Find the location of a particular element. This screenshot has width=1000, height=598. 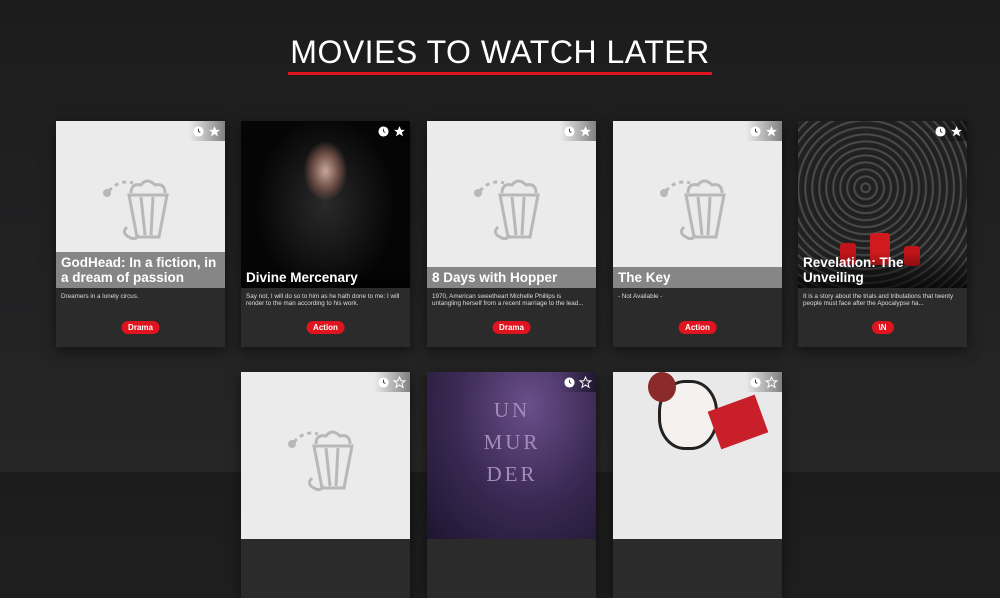

movie-card: UN MUR DER is located at coordinates (511, 485).